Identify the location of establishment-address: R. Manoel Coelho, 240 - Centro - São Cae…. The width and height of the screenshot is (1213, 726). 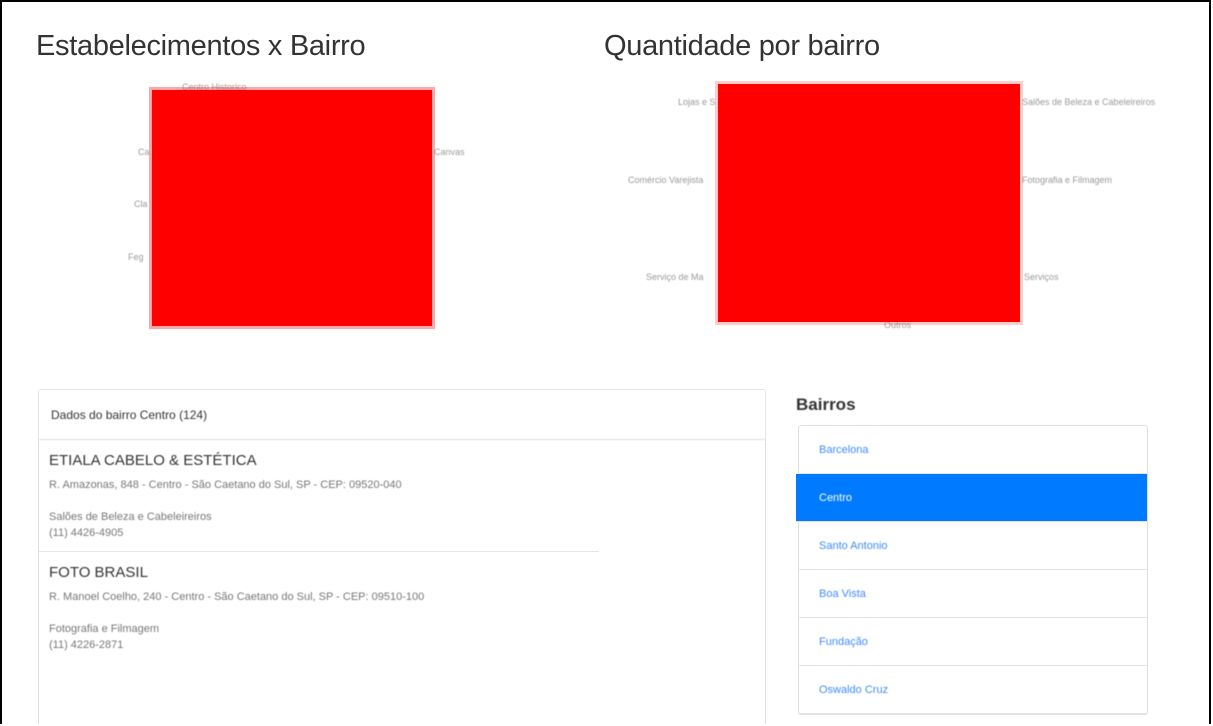
(237, 597).